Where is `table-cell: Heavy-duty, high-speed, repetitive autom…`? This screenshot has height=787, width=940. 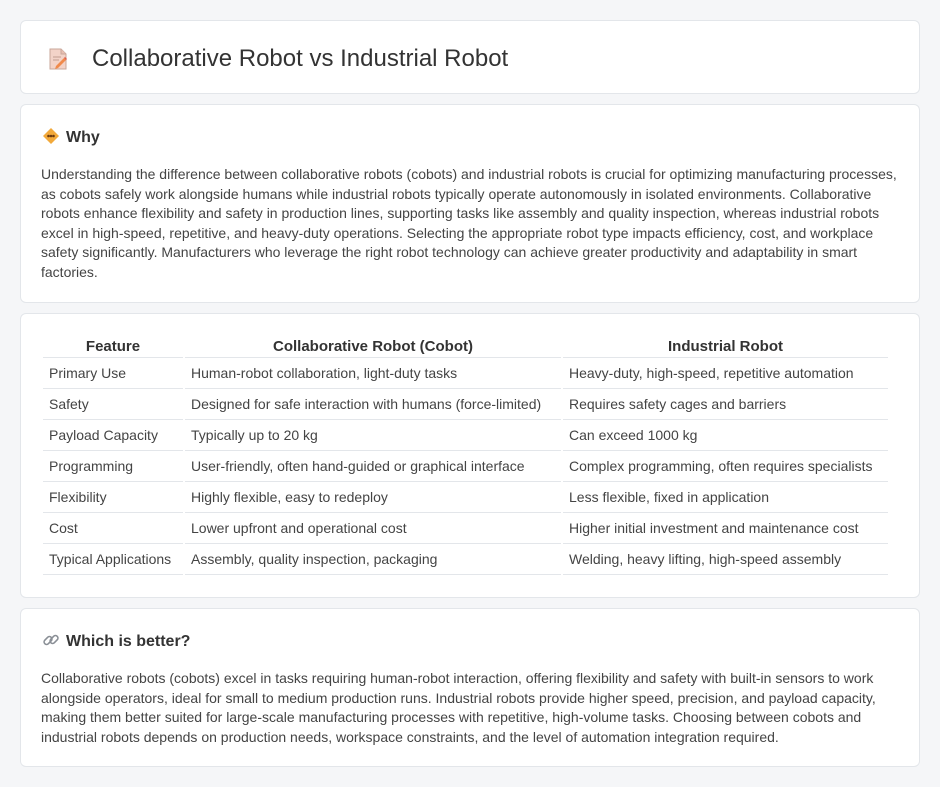
table-cell: Heavy-duty, high-speed, repetitive autom… is located at coordinates (725, 373).